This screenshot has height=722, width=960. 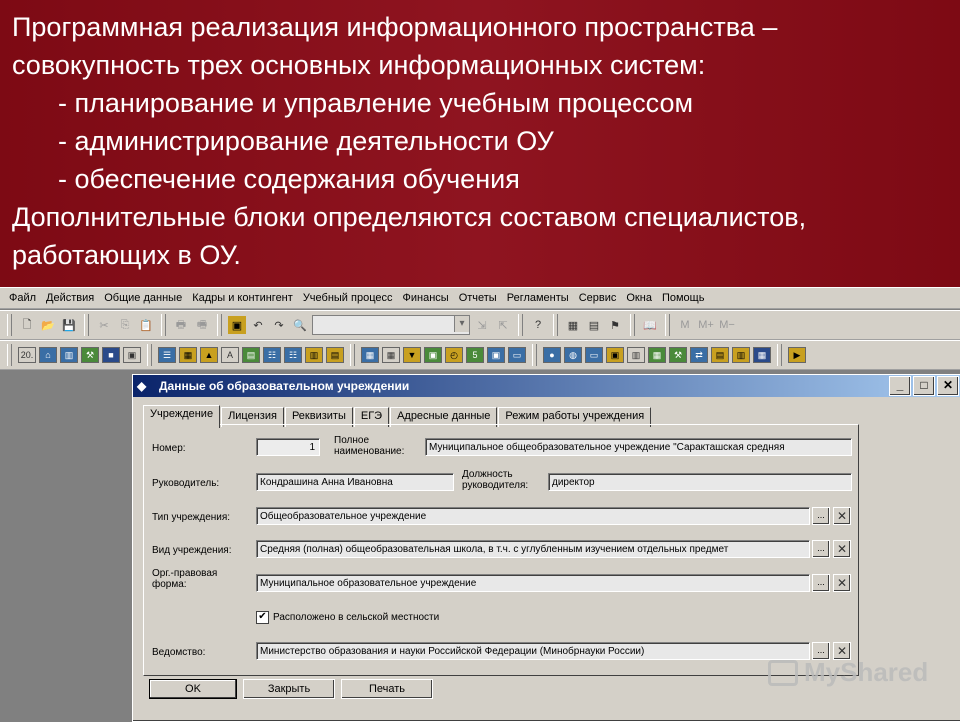 What do you see at coordinates (104, 325) in the screenshot?
I see `cut-icon: ✂` at bounding box center [104, 325].